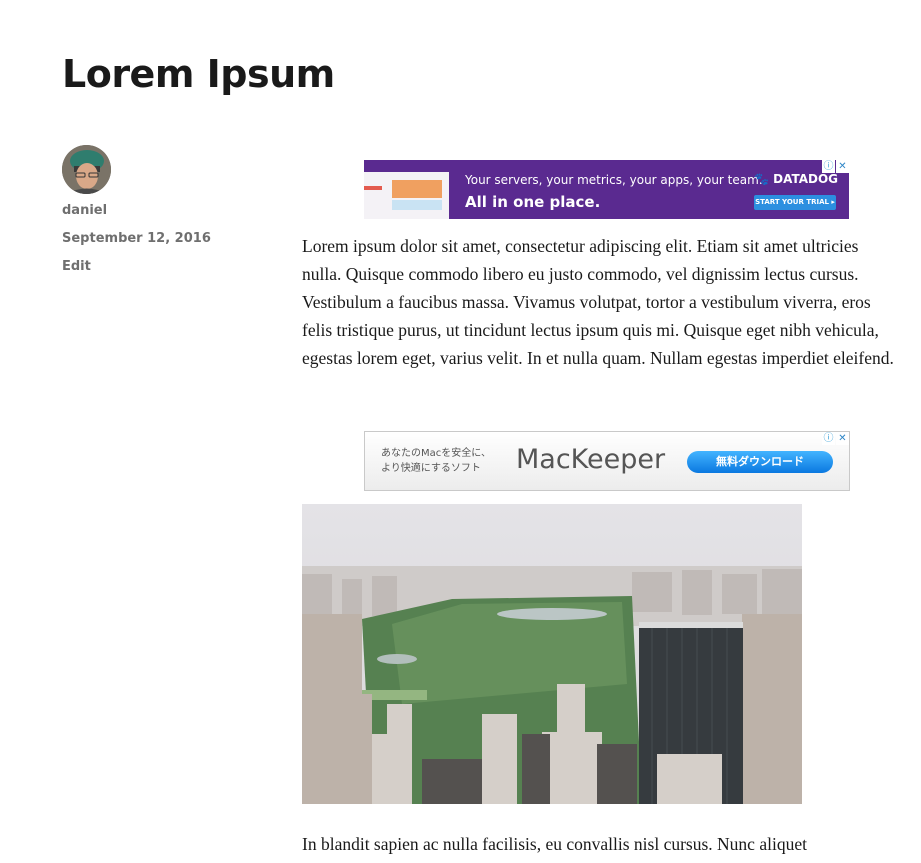  What do you see at coordinates (436, 461) in the screenshot?
I see `ad-japanese-tagline: あなたのMacを安全に、 より快適にするソフト` at bounding box center [436, 461].